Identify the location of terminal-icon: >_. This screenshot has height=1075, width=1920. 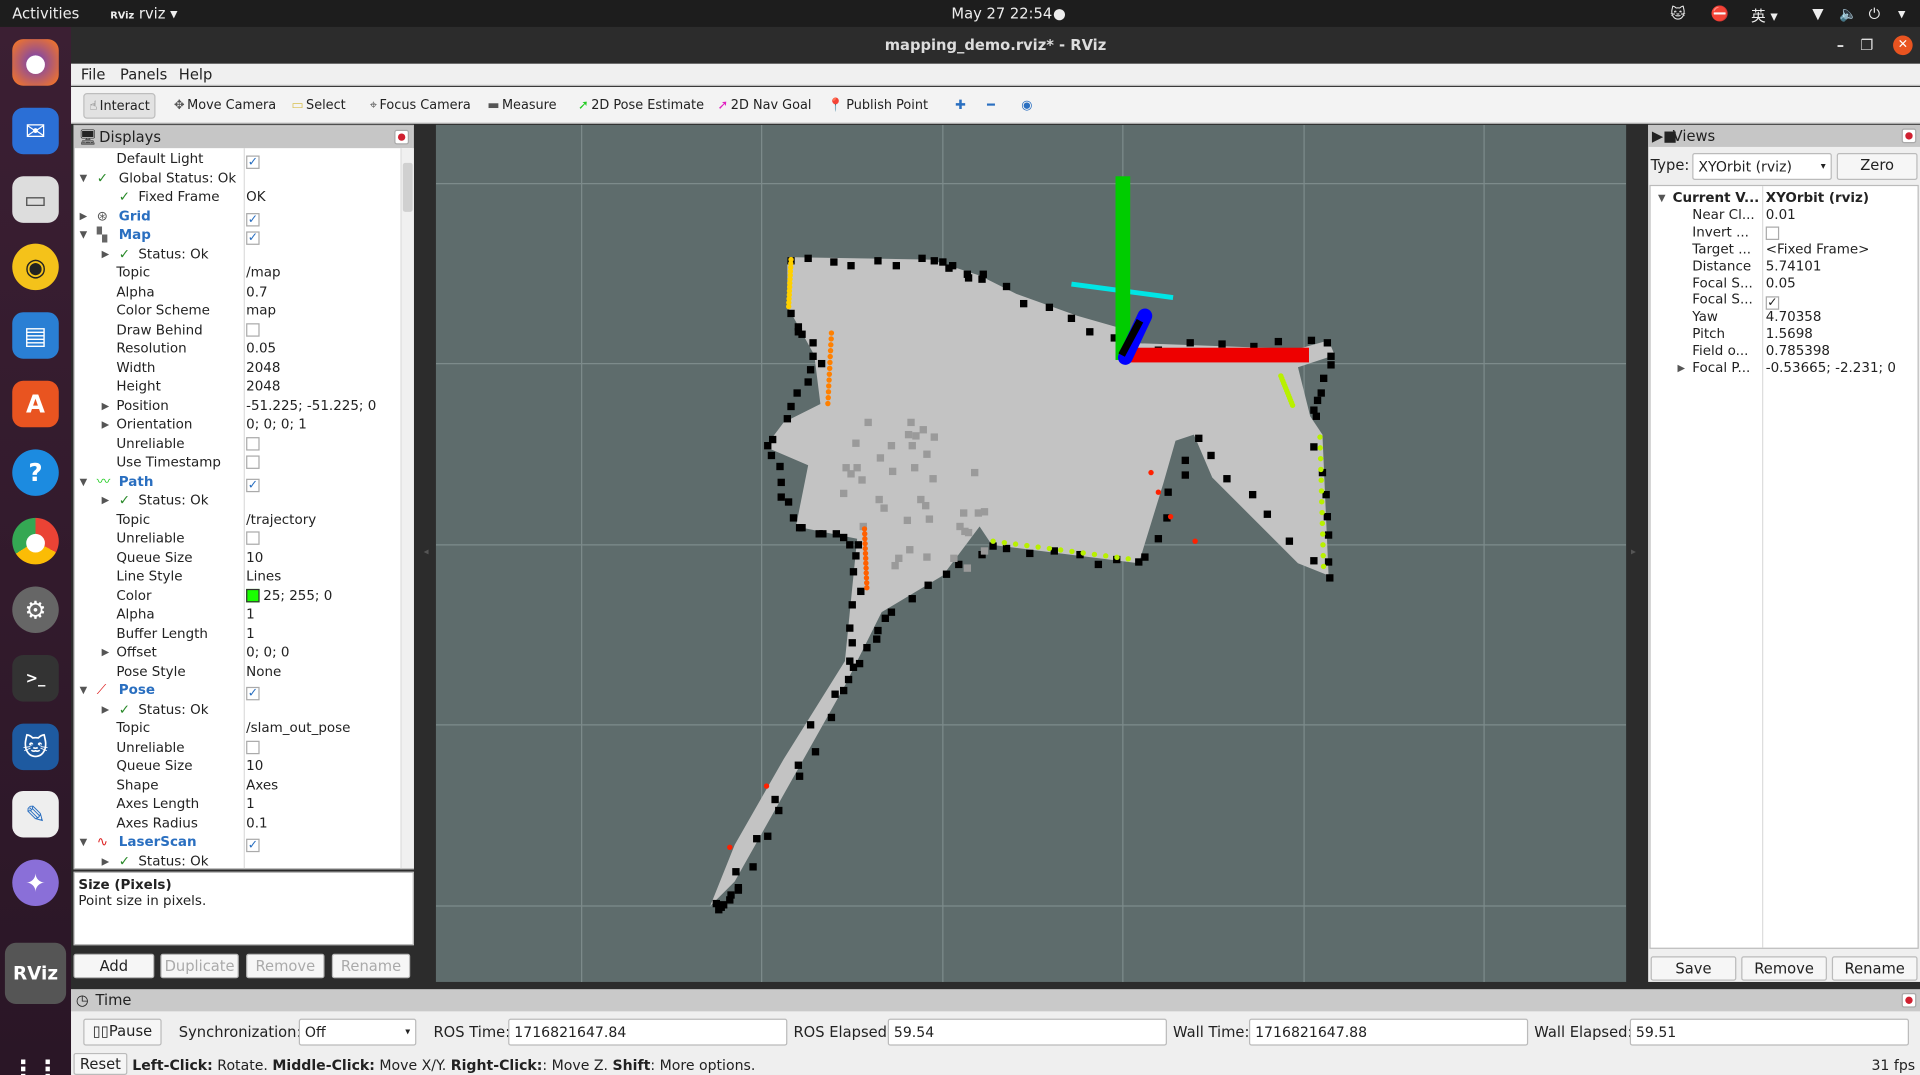
(35, 678).